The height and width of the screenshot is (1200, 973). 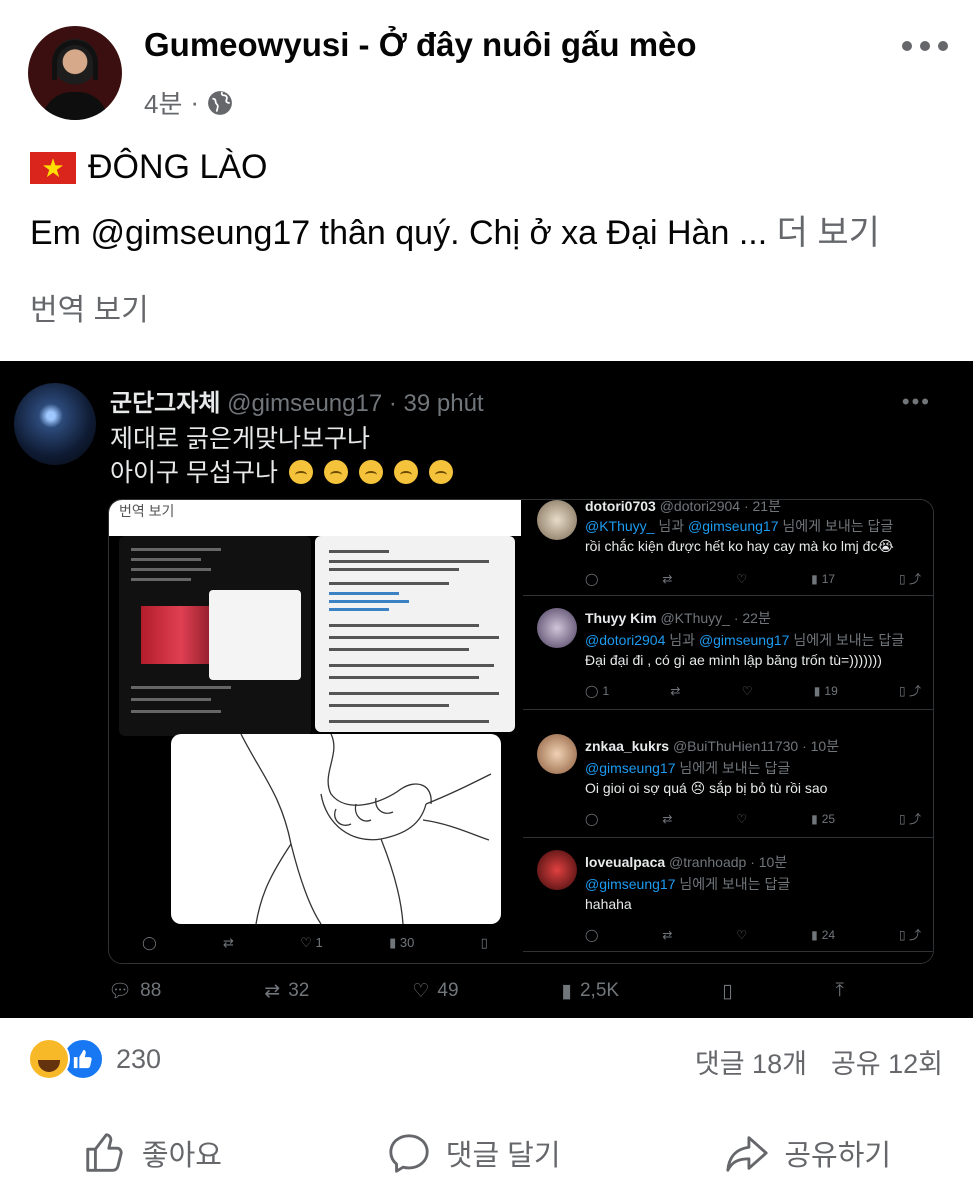 What do you see at coordinates (355, 403) in the screenshot?
I see `tweet-handle: @gimseung17 · 39 phút` at bounding box center [355, 403].